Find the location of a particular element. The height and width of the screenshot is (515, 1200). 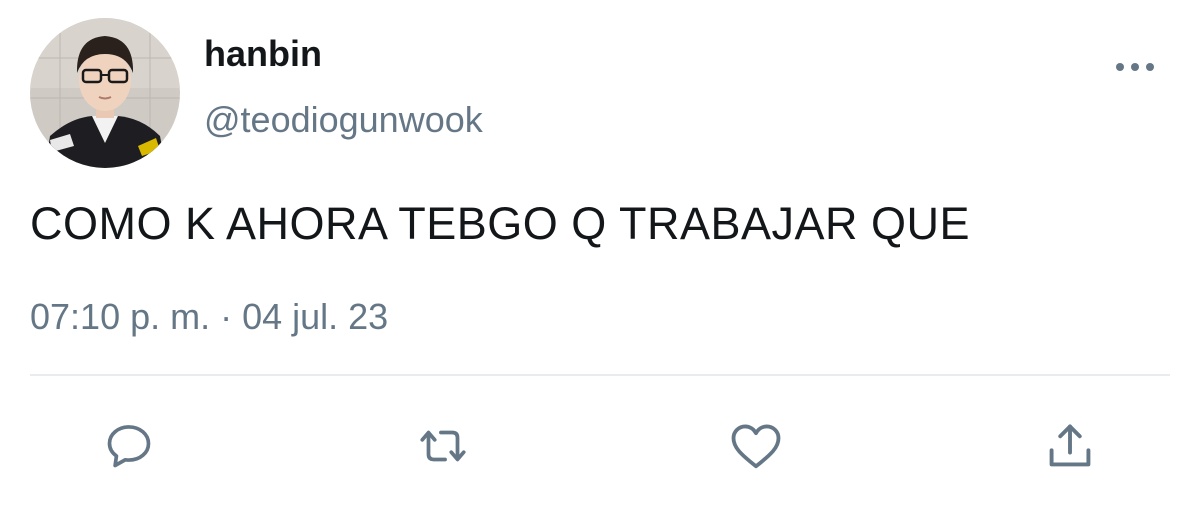

reply-button is located at coordinates (129, 446).